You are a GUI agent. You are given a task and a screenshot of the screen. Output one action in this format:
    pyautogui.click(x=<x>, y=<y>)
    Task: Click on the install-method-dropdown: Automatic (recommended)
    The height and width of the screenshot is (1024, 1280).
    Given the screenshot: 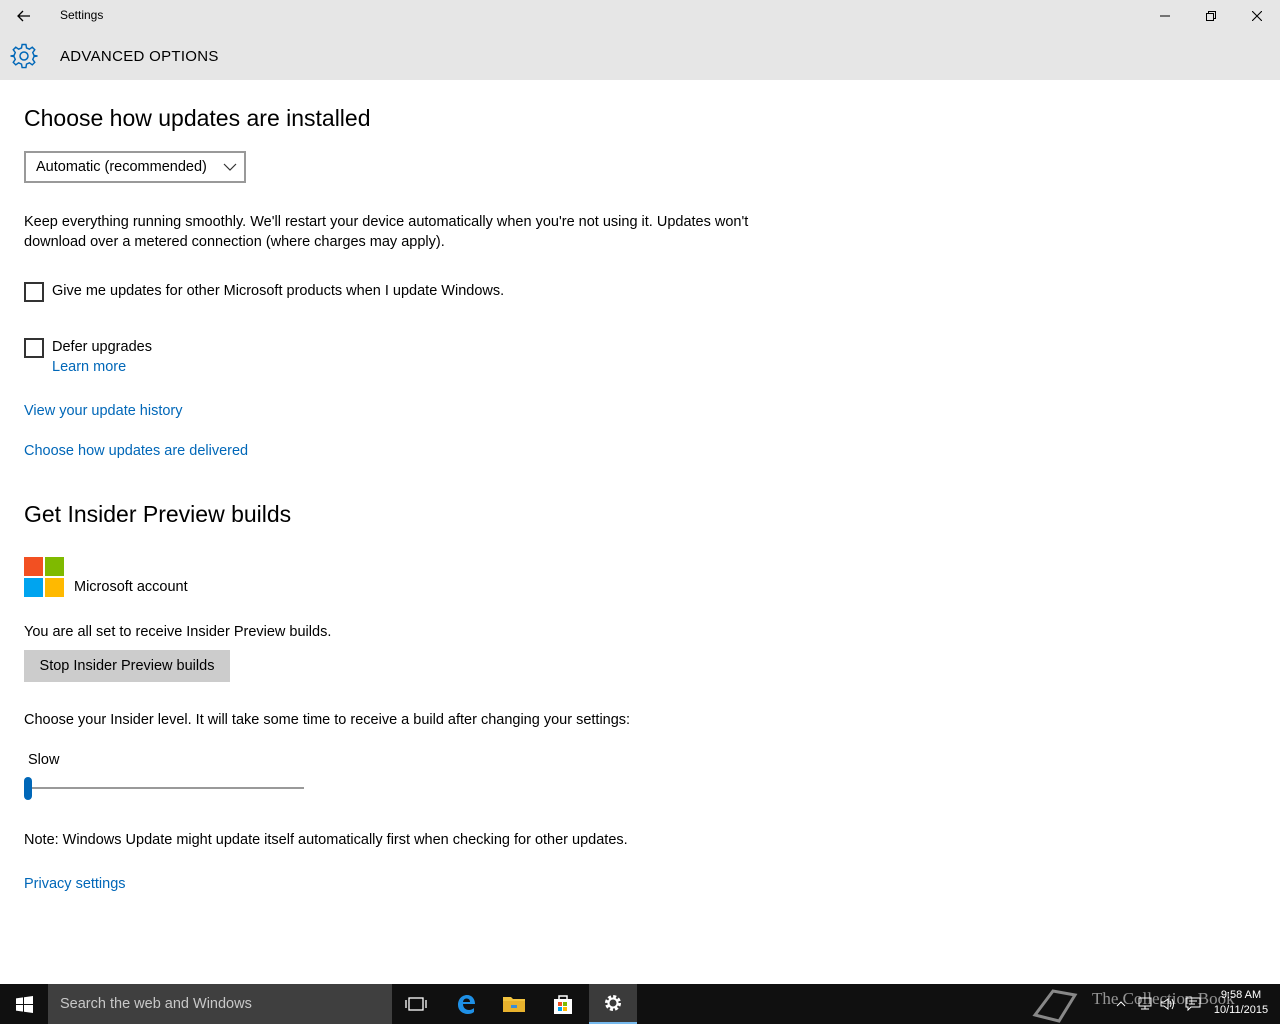 What is the action you would take?
    pyautogui.click(x=135, y=167)
    